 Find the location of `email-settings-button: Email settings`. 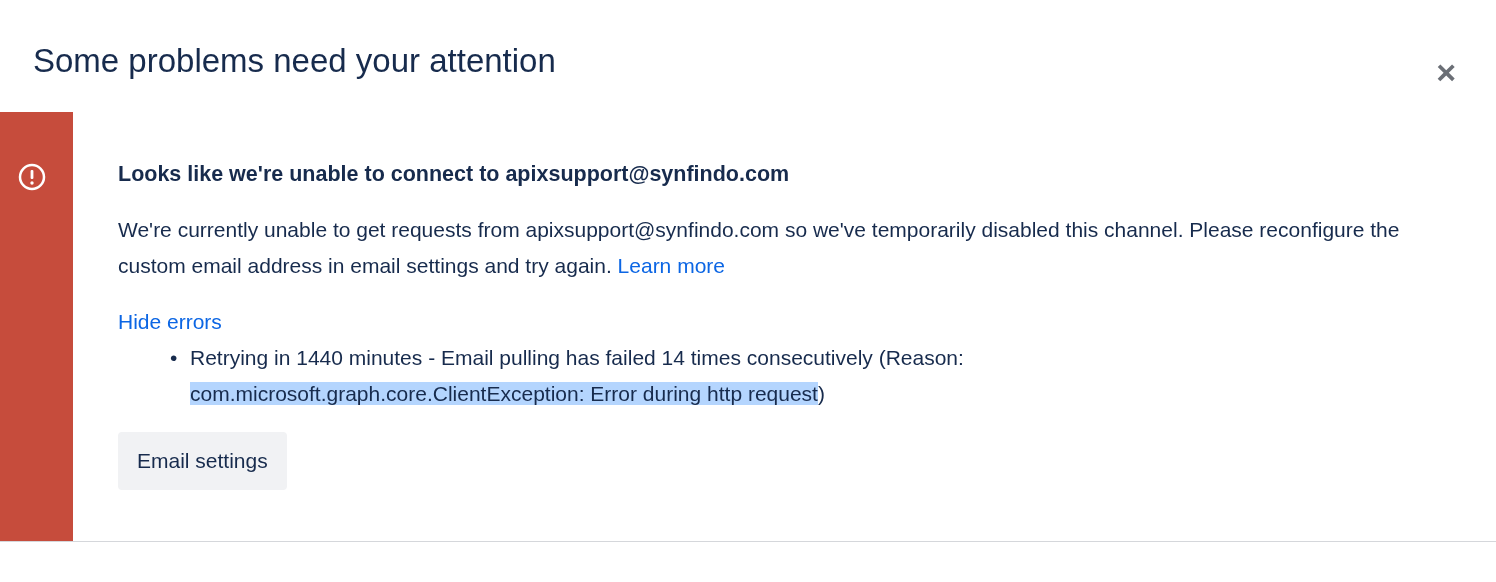

email-settings-button: Email settings is located at coordinates (202, 461).